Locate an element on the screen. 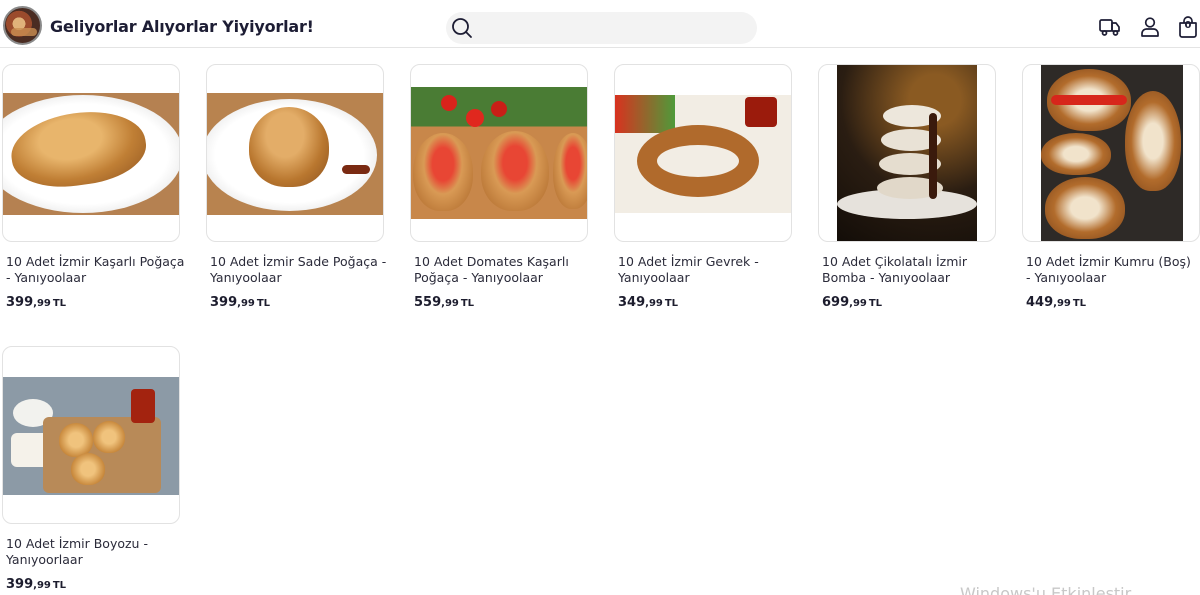  site-title: Geliyorlar Alıyorlar Yiyiyorlar! is located at coordinates (182, 26).